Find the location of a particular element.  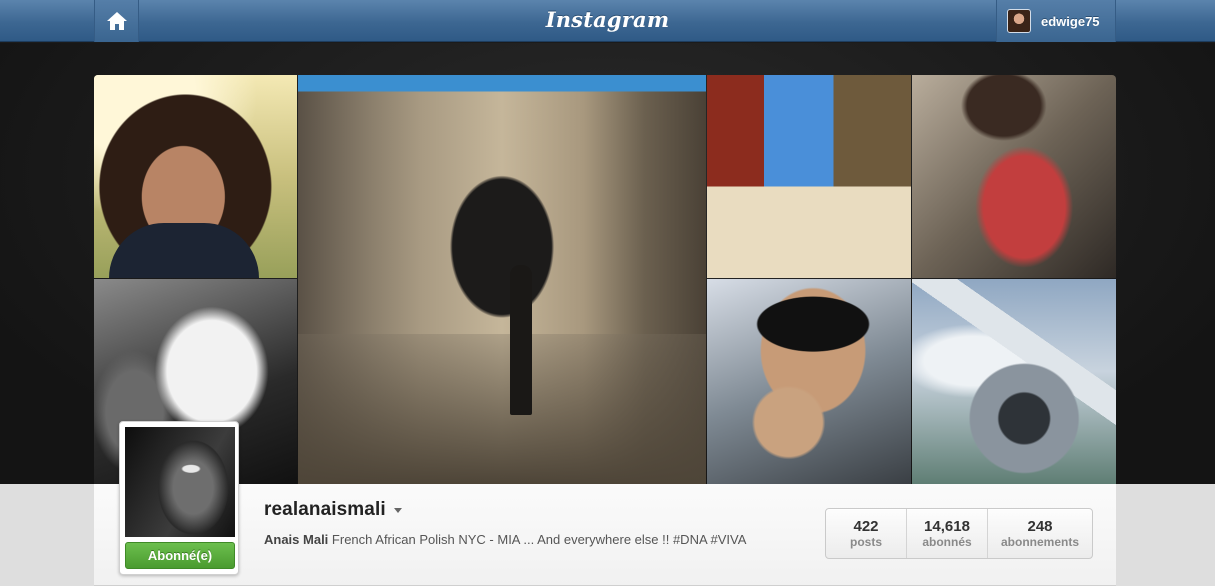

stat-followers: 14,618 abonnés is located at coordinates (947, 533).